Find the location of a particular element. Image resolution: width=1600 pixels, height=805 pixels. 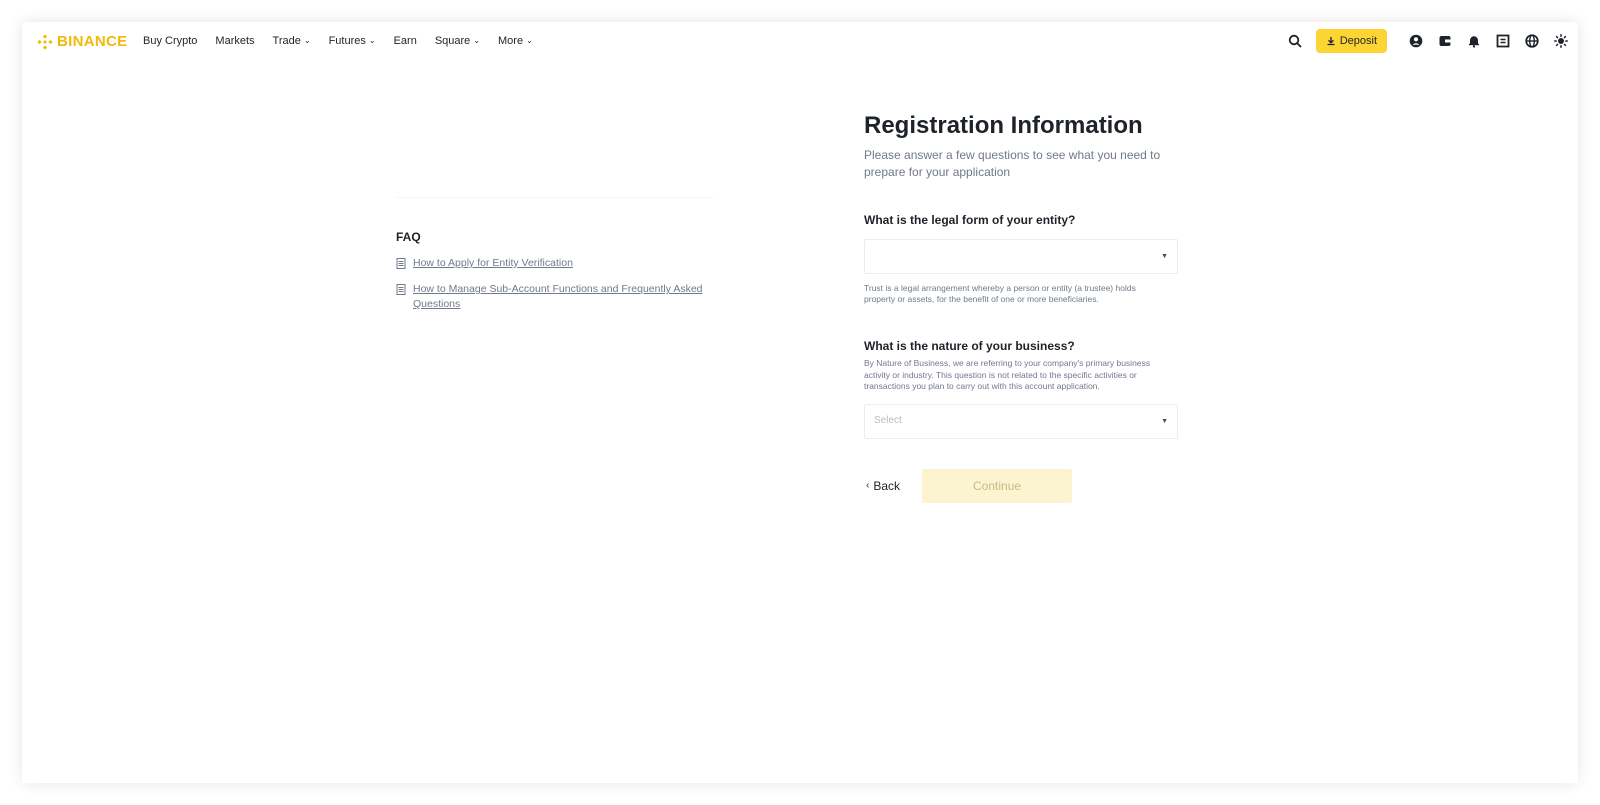

deposit-button: Deposit is located at coordinates (1351, 41).